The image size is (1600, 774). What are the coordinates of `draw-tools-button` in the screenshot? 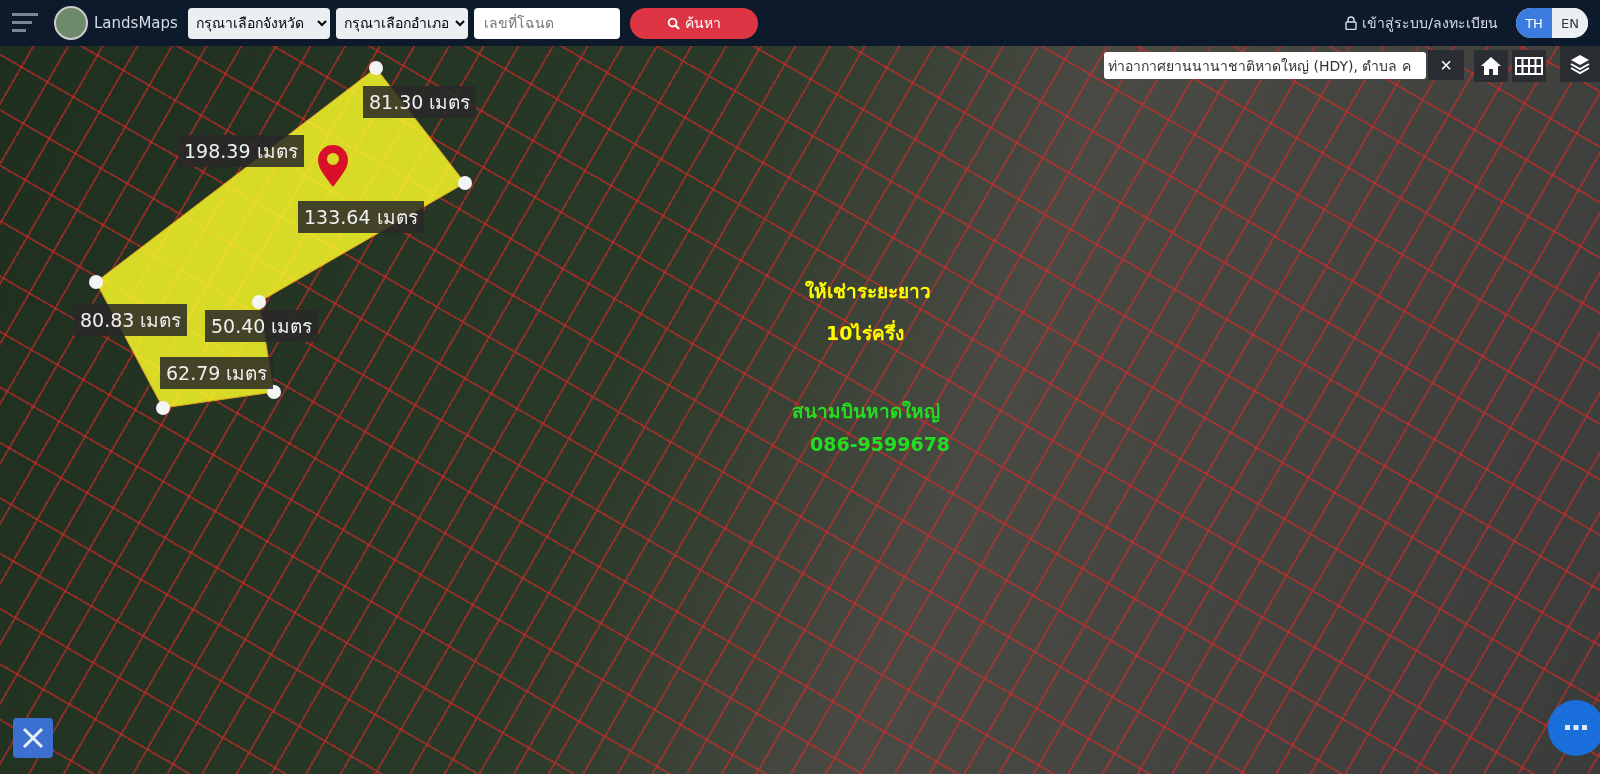 It's located at (33, 738).